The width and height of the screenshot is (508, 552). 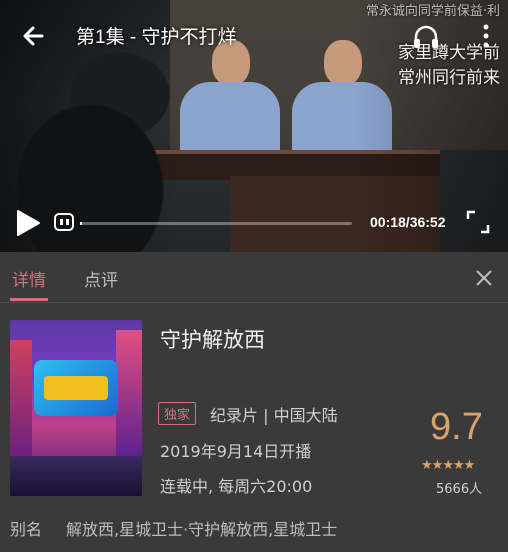 I want to click on player-controls: 00:18/36:52, so click(x=254, y=226).